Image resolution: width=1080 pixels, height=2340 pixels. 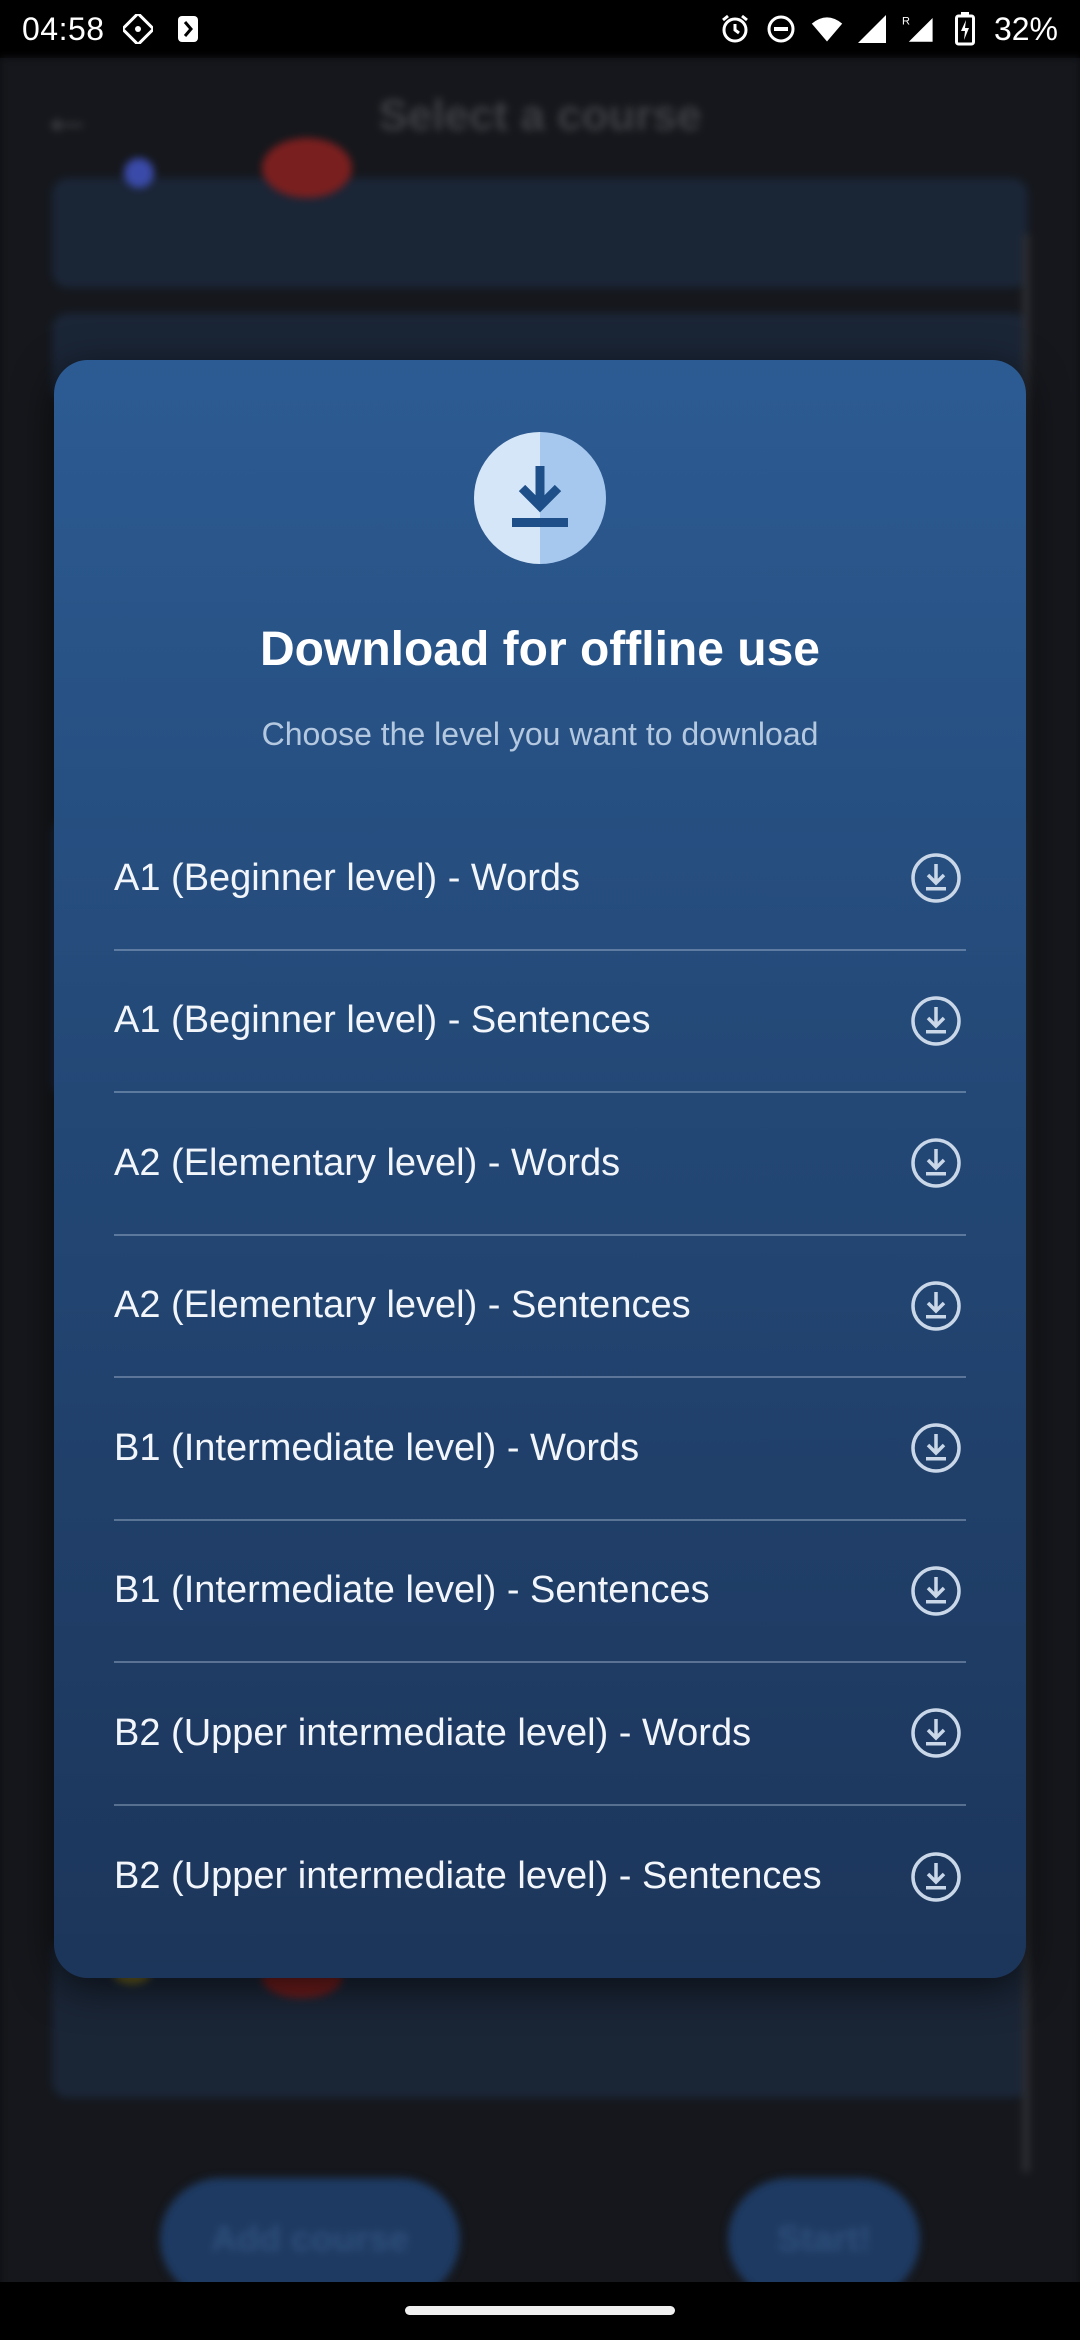 I want to click on status-bar: 04:58 R 32%, so click(x=540, y=29).